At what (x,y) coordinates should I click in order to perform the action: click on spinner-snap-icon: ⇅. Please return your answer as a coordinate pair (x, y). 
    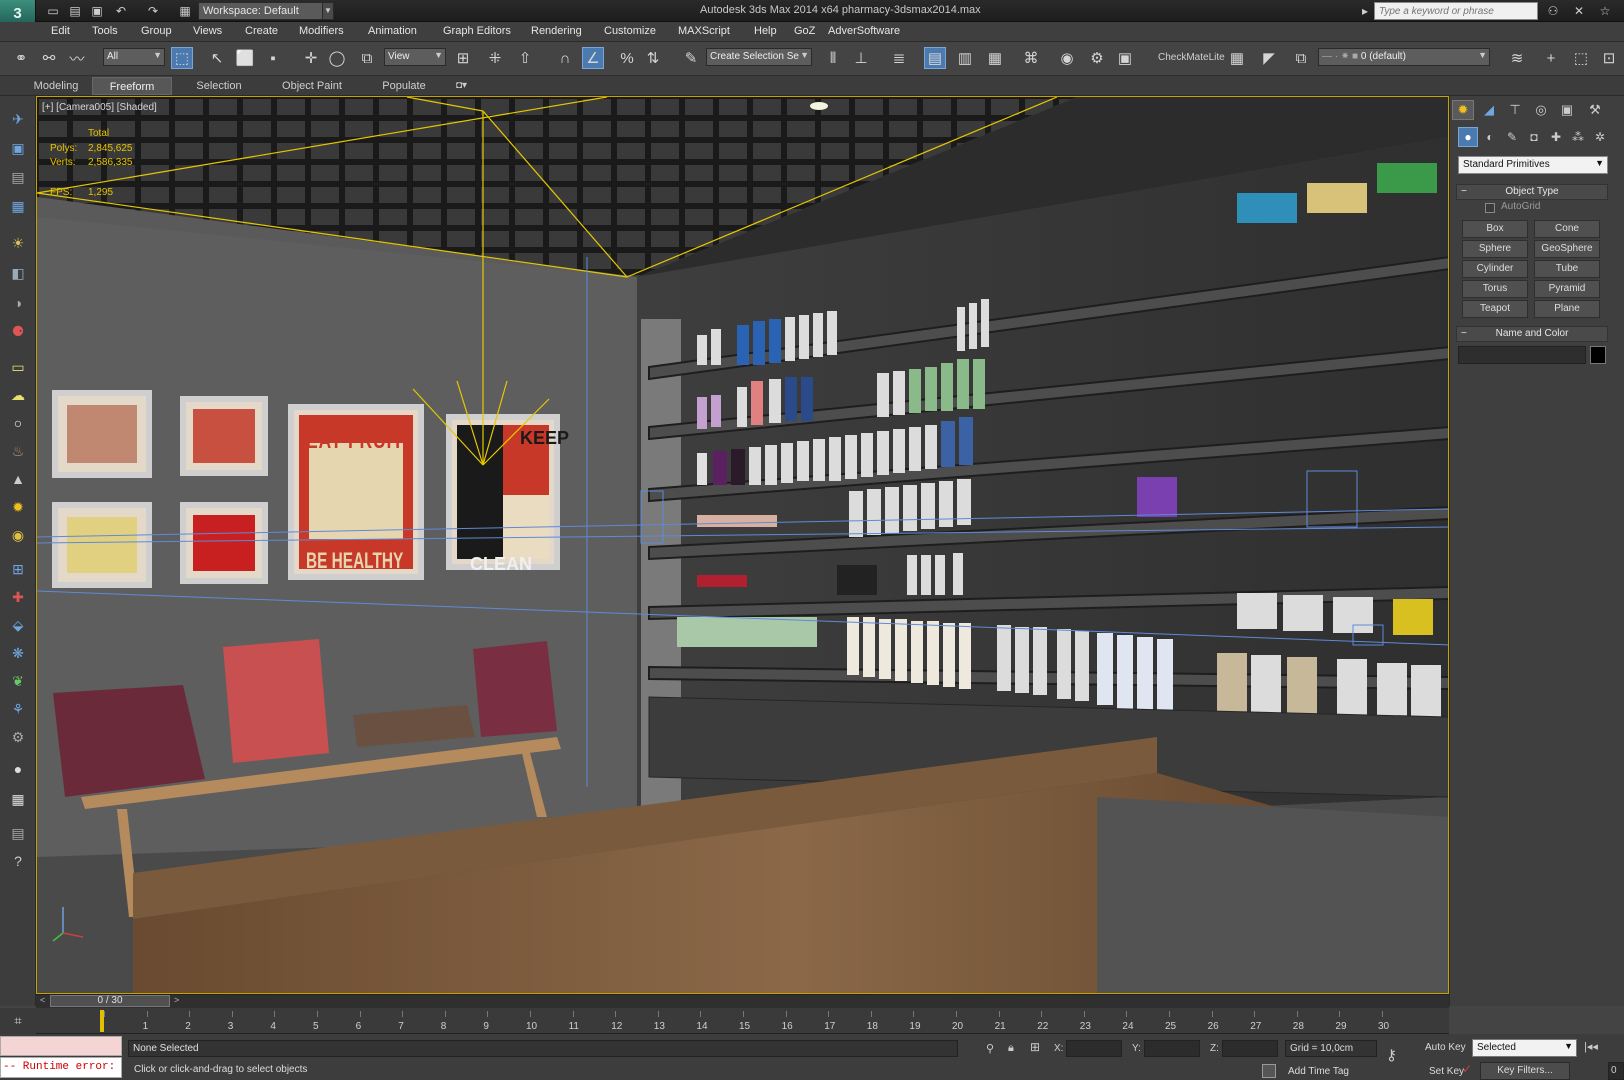
    Looking at the image, I should click on (653, 58).